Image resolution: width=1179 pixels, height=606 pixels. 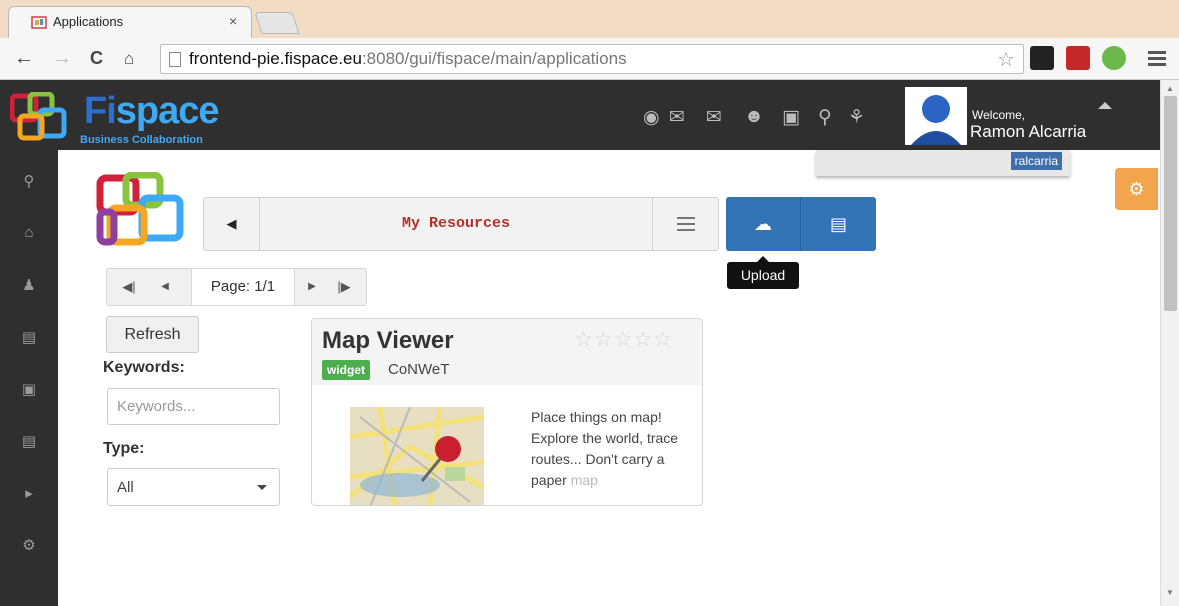 I want to click on new-tab-button, so click(x=277, y=23).